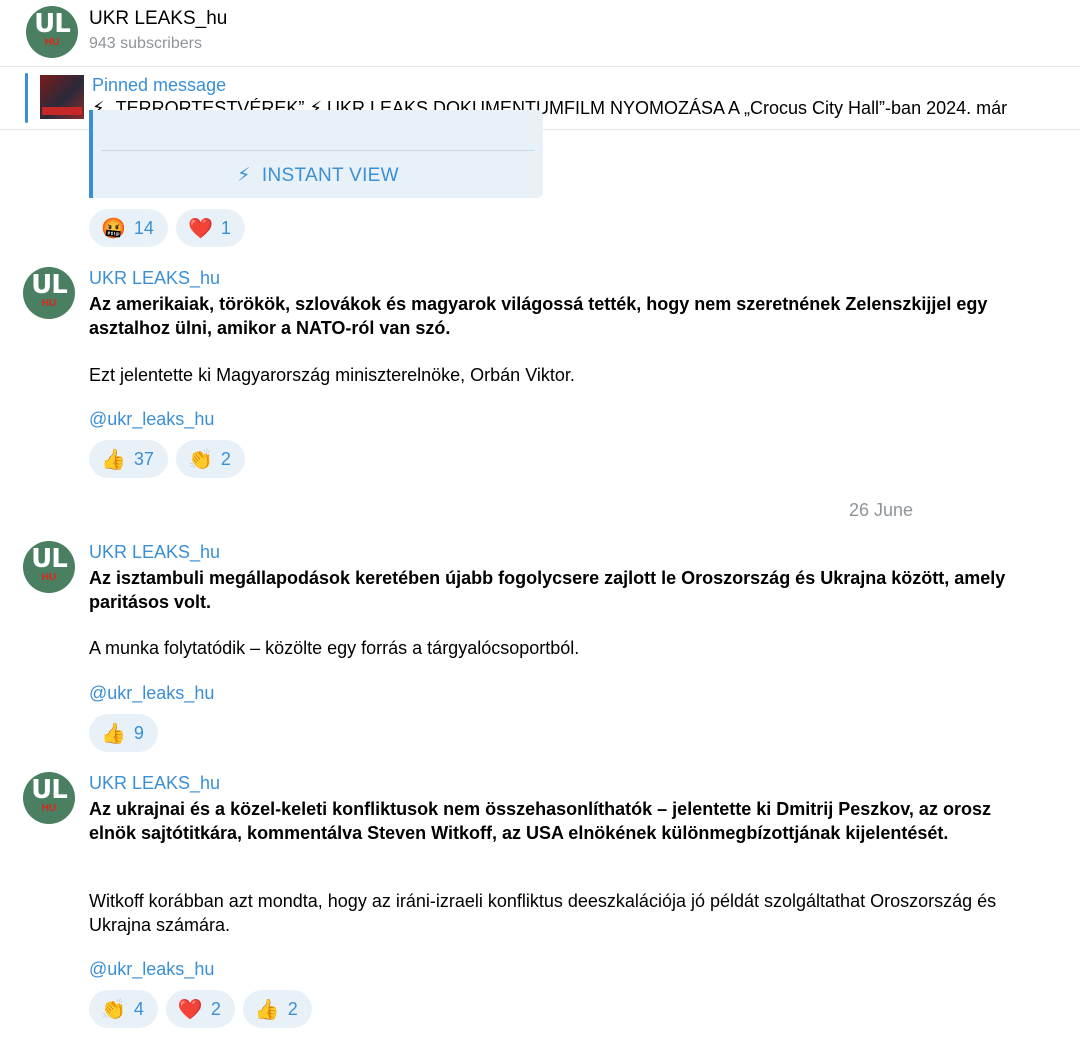 The width and height of the screenshot is (1080, 1064). I want to click on instant-view-button: ⚡ INSTANT VIEW, so click(318, 175).